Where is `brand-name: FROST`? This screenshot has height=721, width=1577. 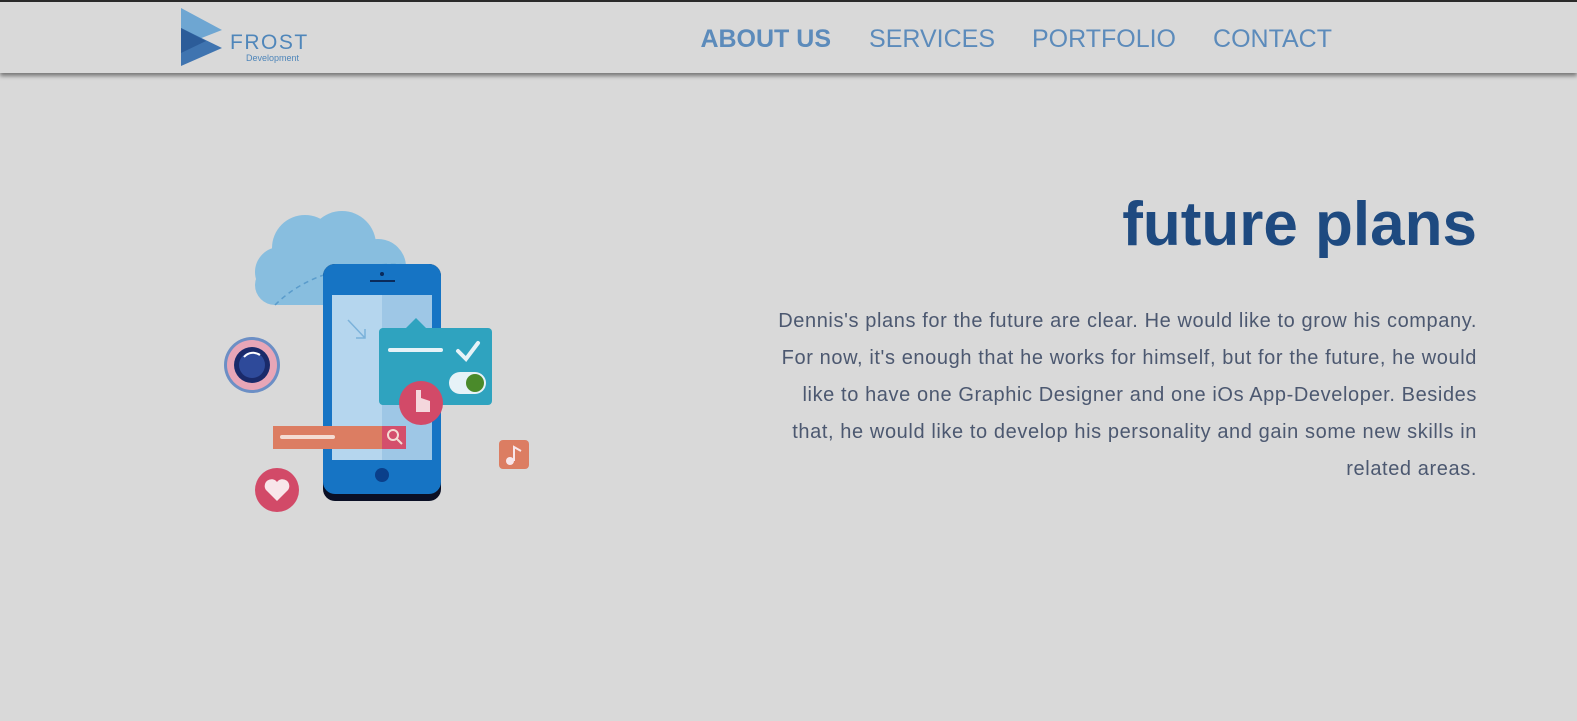 brand-name: FROST is located at coordinates (269, 42).